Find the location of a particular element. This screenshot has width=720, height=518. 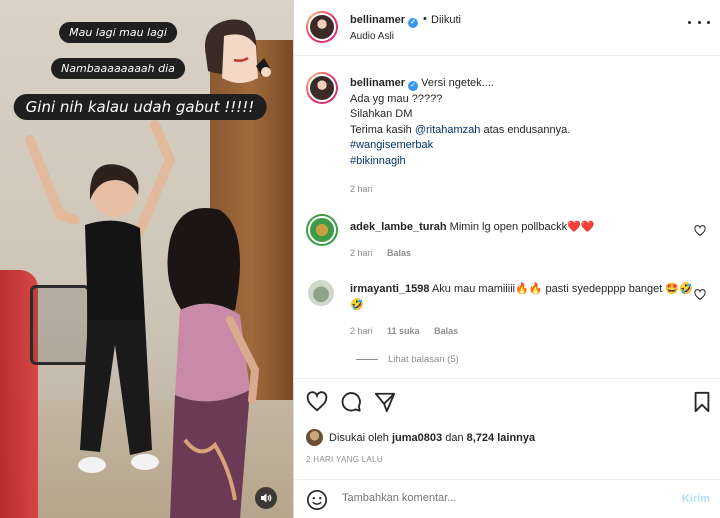

video-caption-line-3: Gini nih kalau udah gabut !!!!! is located at coordinates (140, 107).